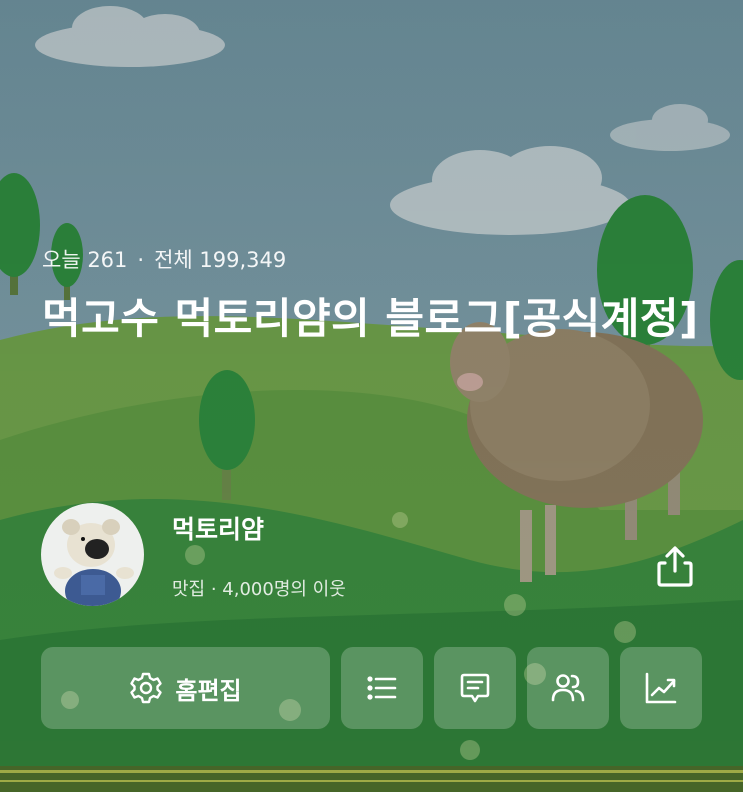 The width and height of the screenshot is (743, 792). I want to click on blog-title: 먹고수 먹토리얌의 블로그[공식계정], so click(370, 318).